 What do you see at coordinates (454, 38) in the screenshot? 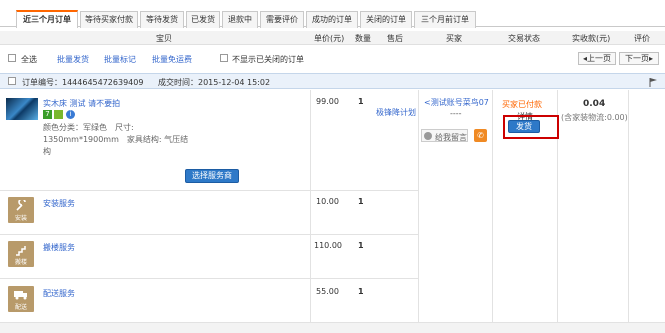
I see `col-buyer: 买家` at bounding box center [454, 38].